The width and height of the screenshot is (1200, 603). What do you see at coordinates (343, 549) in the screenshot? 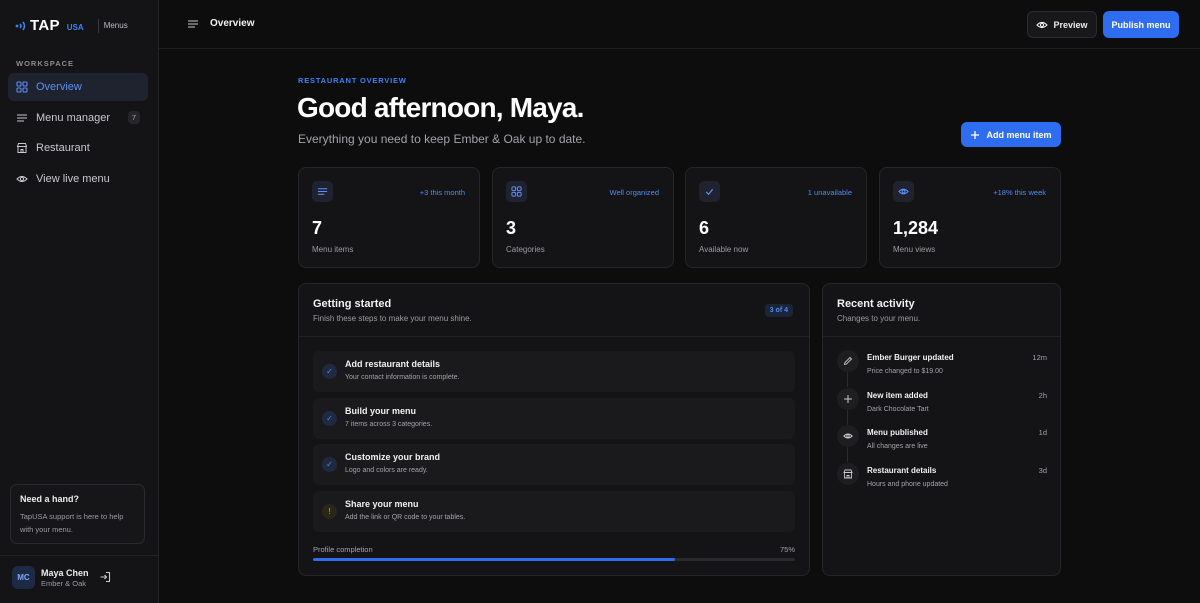
I see `progress-label: Profile completion` at bounding box center [343, 549].